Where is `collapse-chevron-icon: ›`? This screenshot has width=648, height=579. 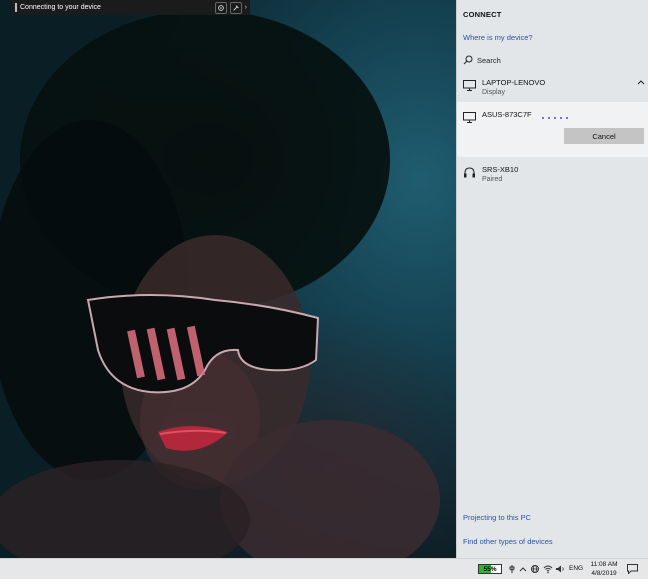 collapse-chevron-icon: › is located at coordinates (246, 7).